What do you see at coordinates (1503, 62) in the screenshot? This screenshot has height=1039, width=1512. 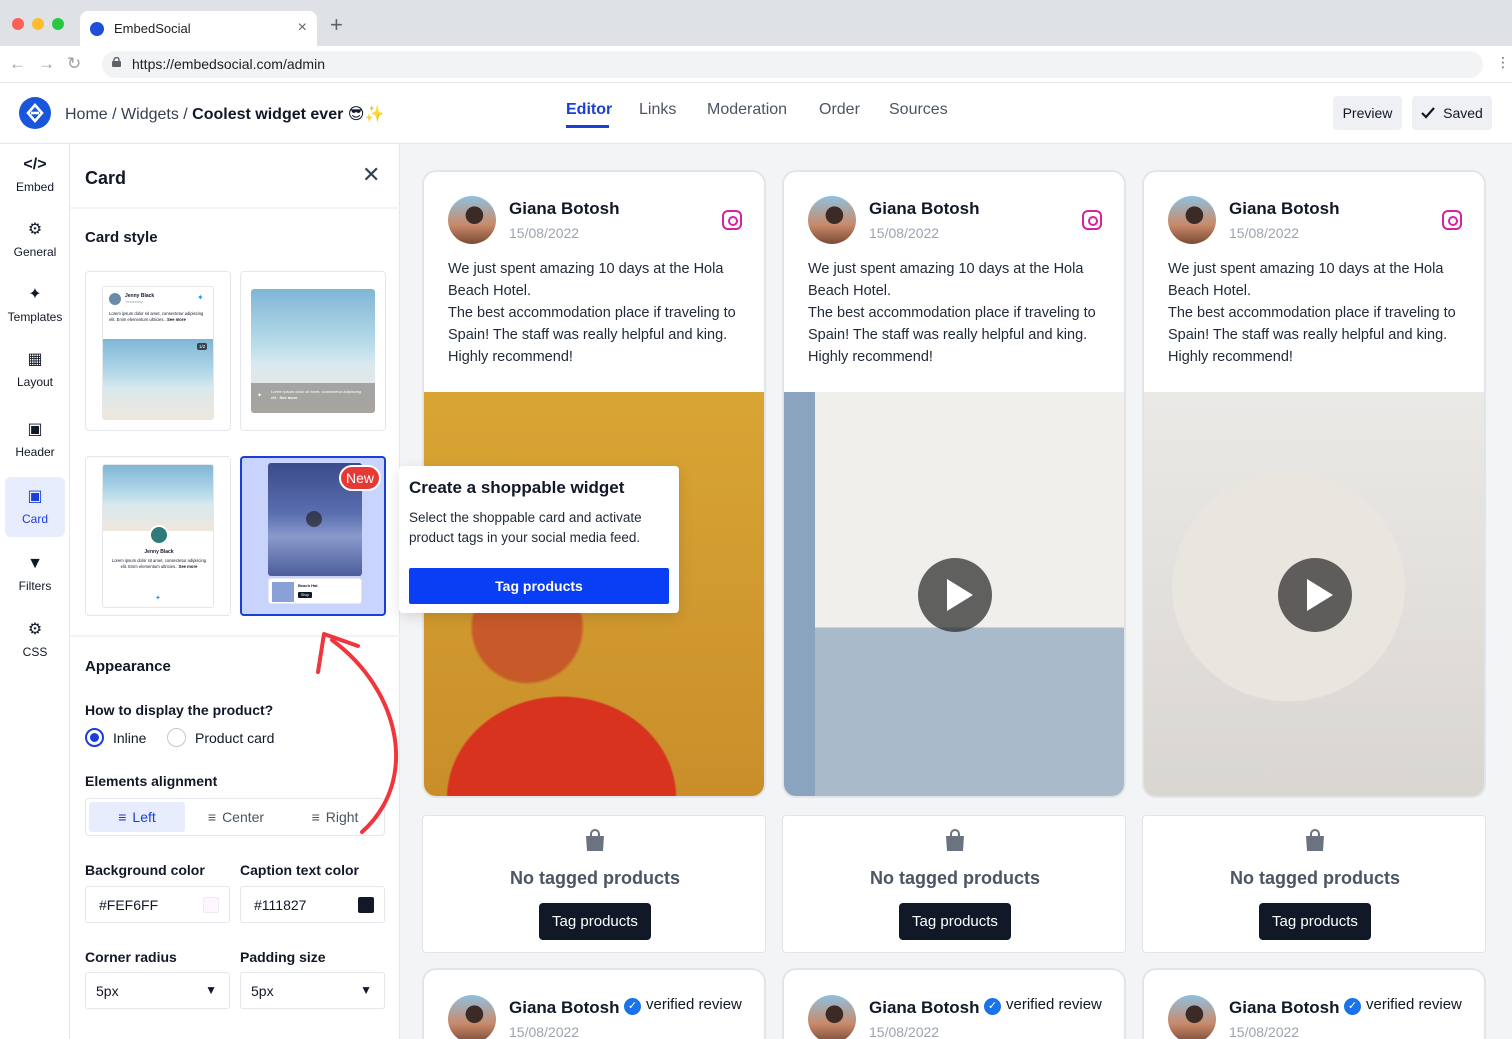 I see `browser-menu-icon: ⋮` at bounding box center [1503, 62].